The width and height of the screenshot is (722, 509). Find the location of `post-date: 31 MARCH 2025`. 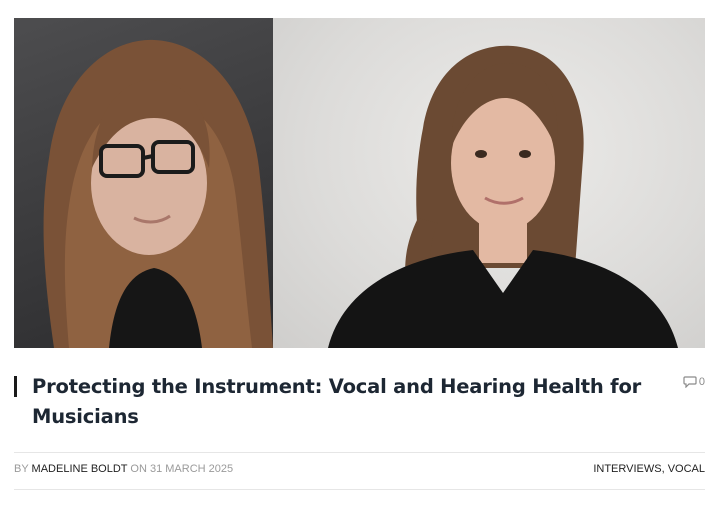

post-date: 31 MARCH 2025 is located at coordinates (191, 469).